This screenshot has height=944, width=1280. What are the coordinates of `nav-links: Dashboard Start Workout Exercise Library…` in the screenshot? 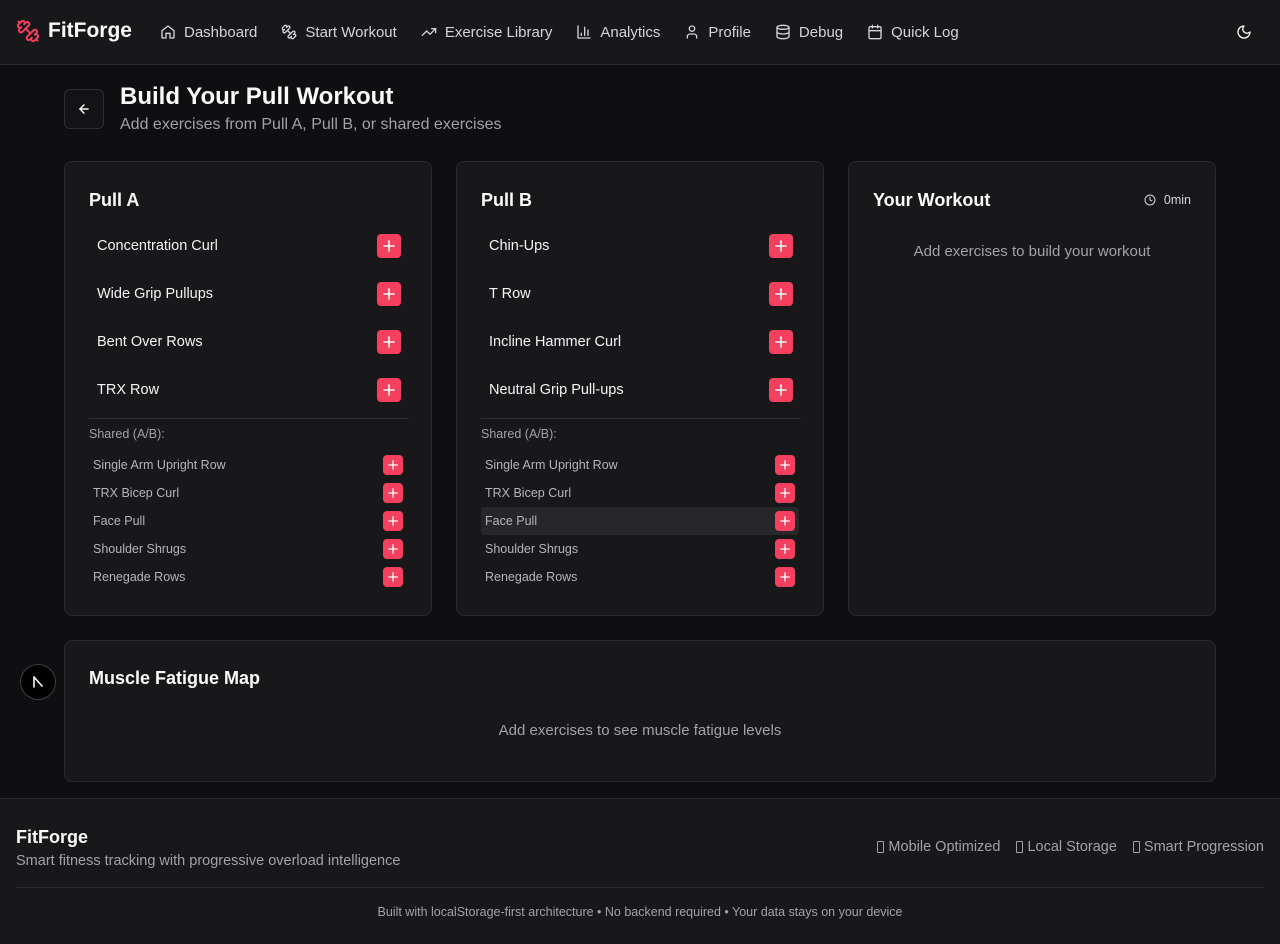 It's located at (559, 32).